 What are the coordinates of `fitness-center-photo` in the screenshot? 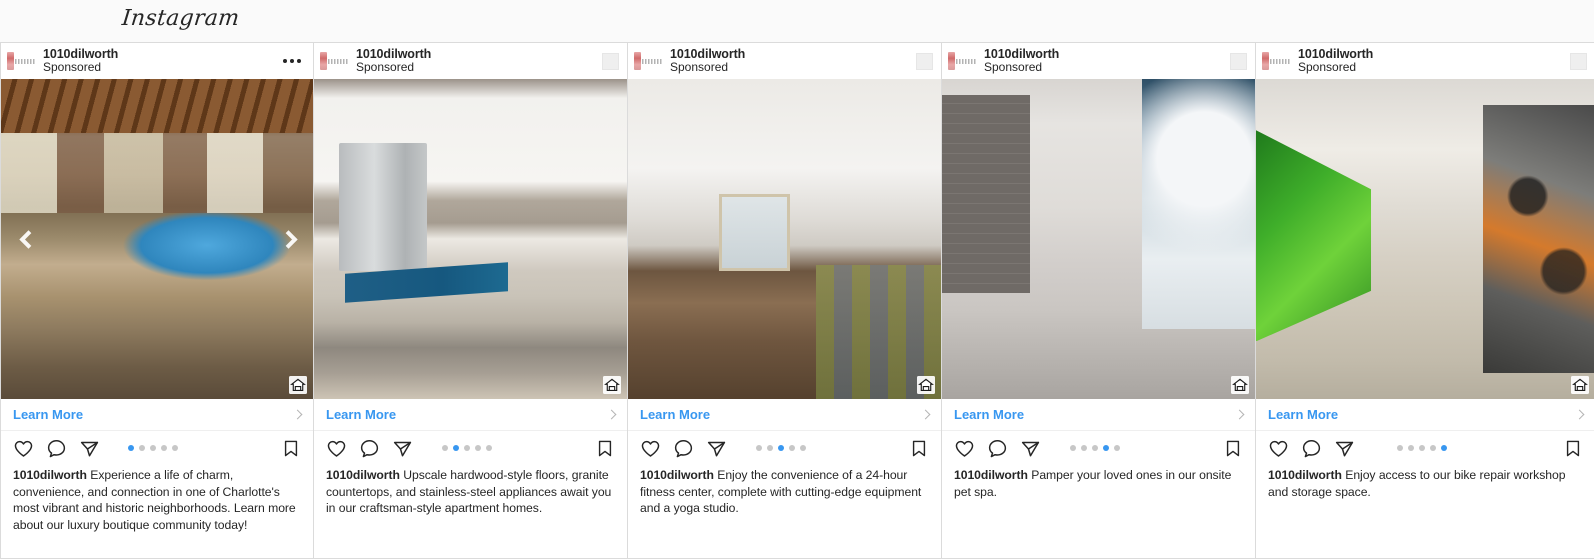 It's located at (784, 239).